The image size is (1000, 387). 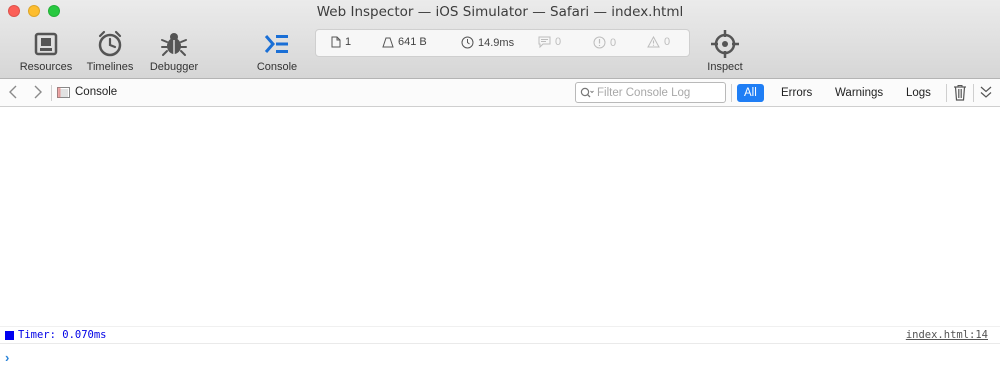 What do you see at coordinates (750, 93) in the screenshot?
I see `scope-all-button: All` at bounding box center [750, 93].